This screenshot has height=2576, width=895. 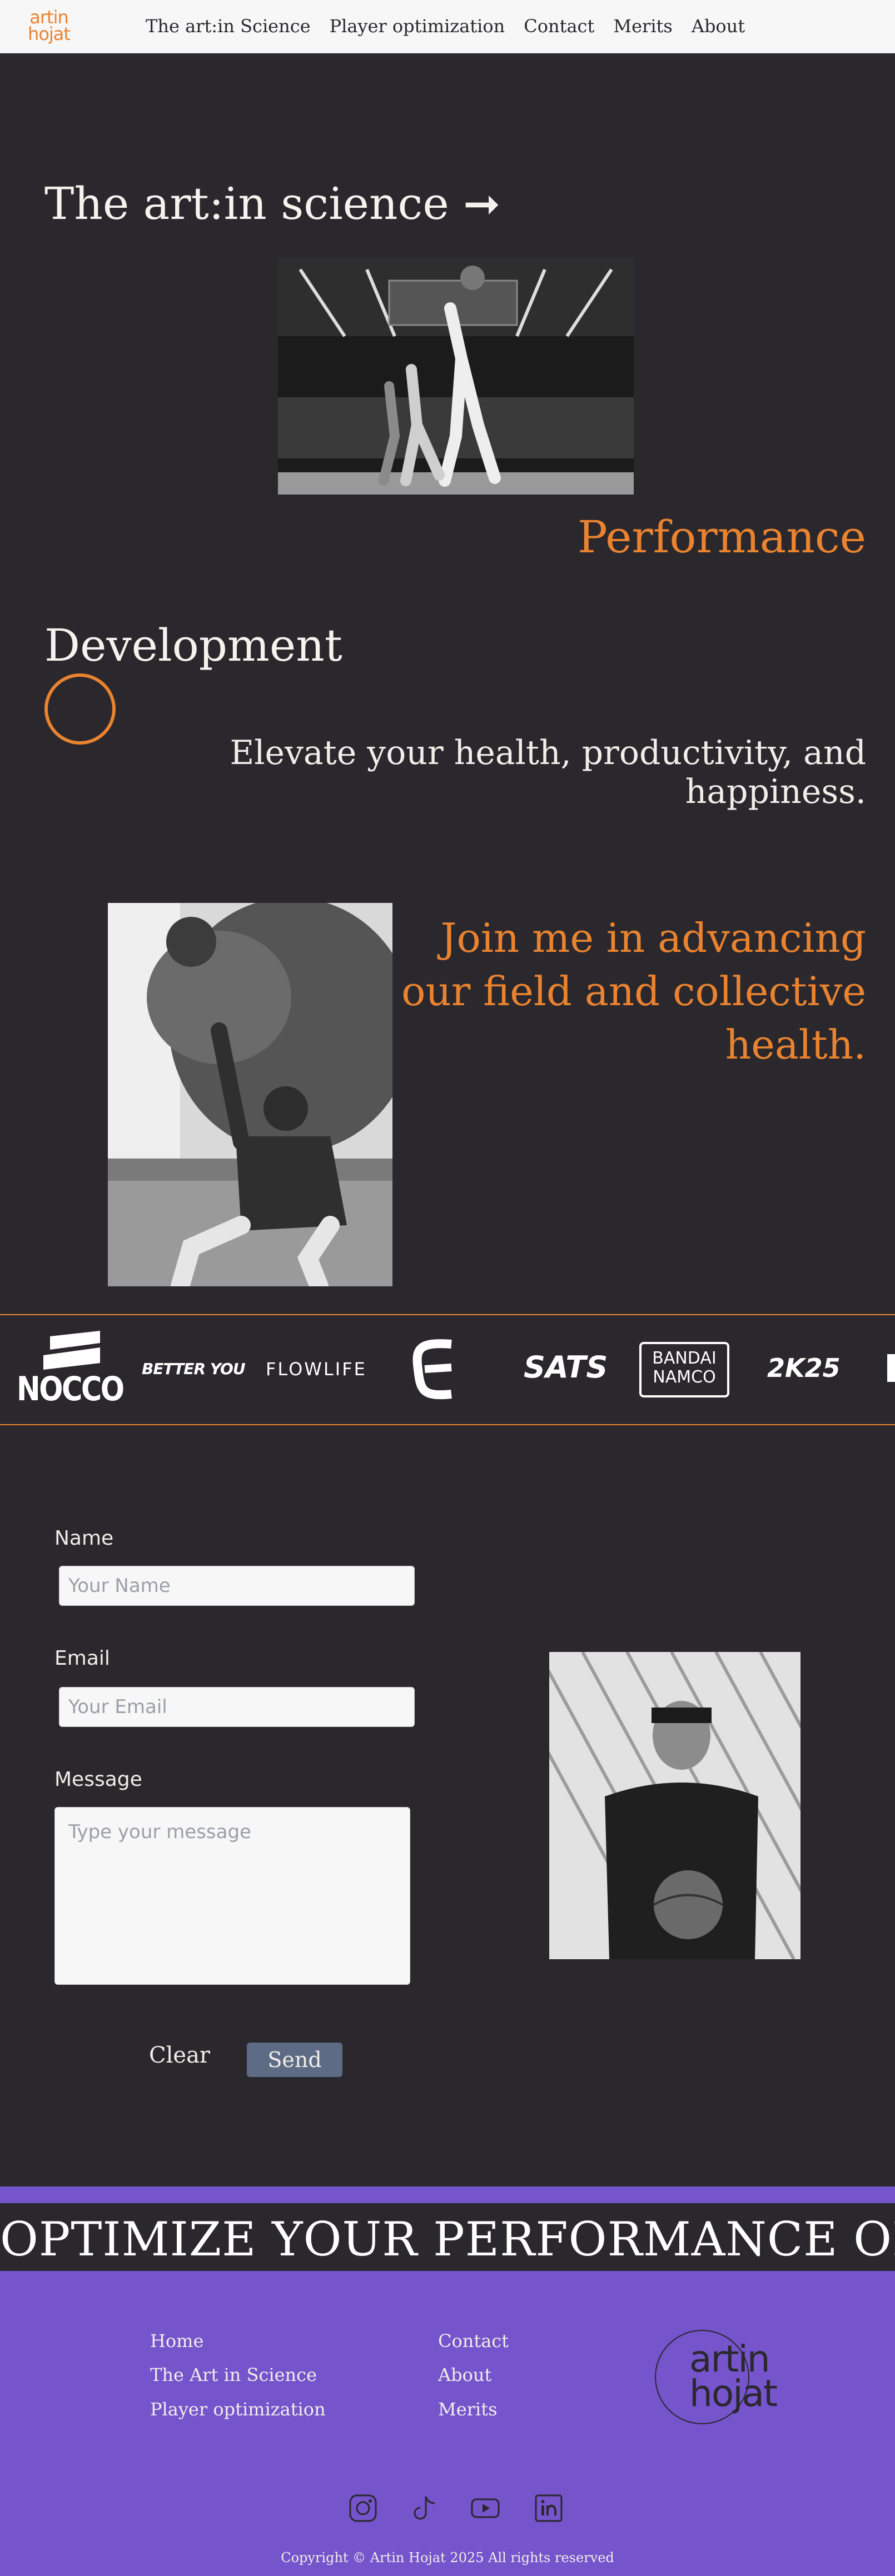 What do you see at coordinates (482, 203) in the screenshot?
I see `arrow-right-icon: ➞` at bounding box center [482, 203].